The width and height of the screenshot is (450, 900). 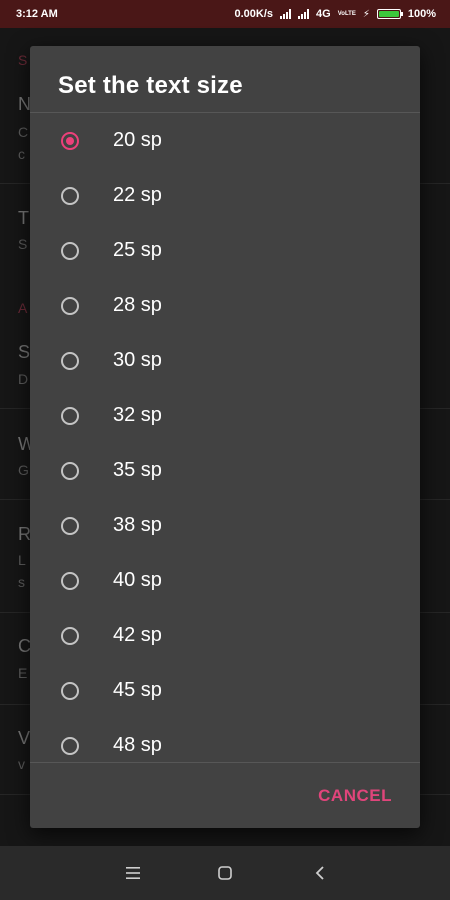 I want to click on back-icon, so click(x=319, y=873).